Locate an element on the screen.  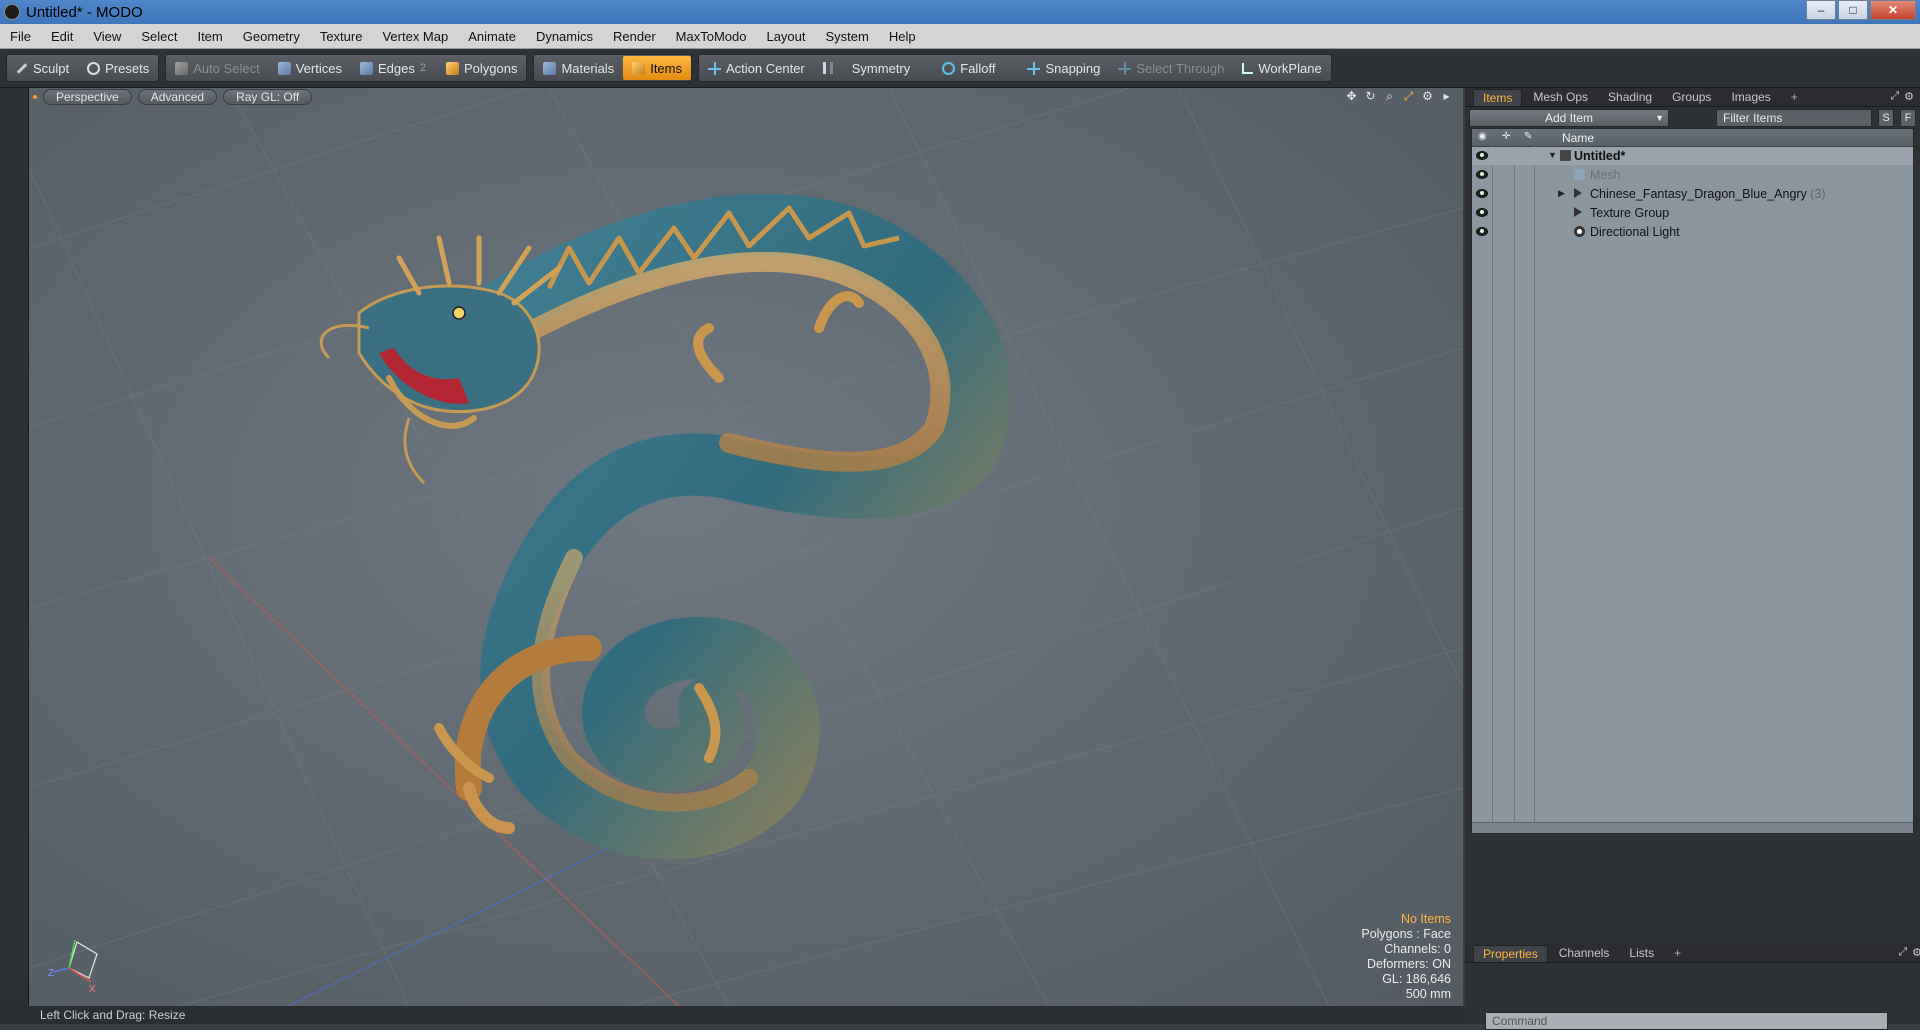
stats-no-items: No Items is located at coordinates (1425, 919).